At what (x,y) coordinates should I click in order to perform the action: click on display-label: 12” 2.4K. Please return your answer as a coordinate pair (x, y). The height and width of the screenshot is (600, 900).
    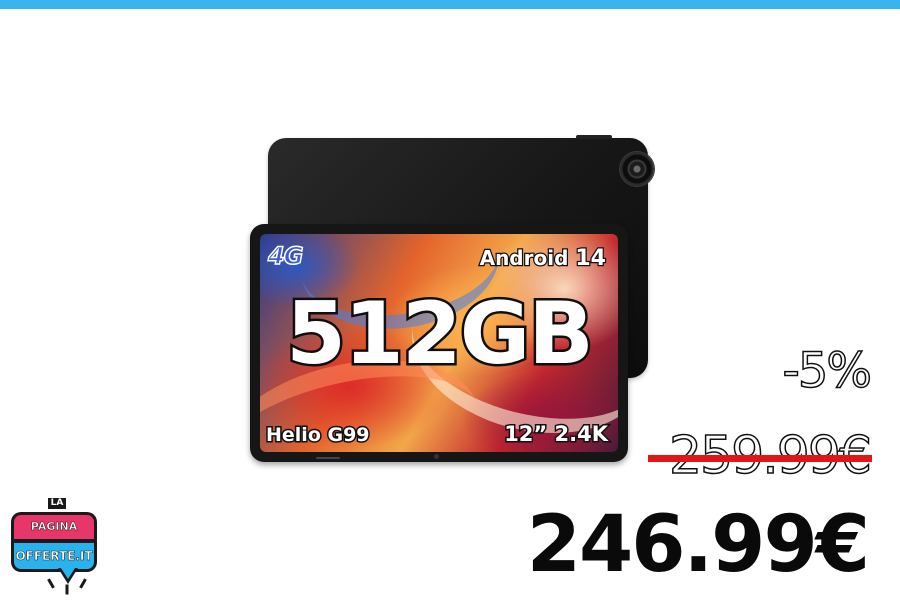
    Looking at the image, I should click on (556, 434).